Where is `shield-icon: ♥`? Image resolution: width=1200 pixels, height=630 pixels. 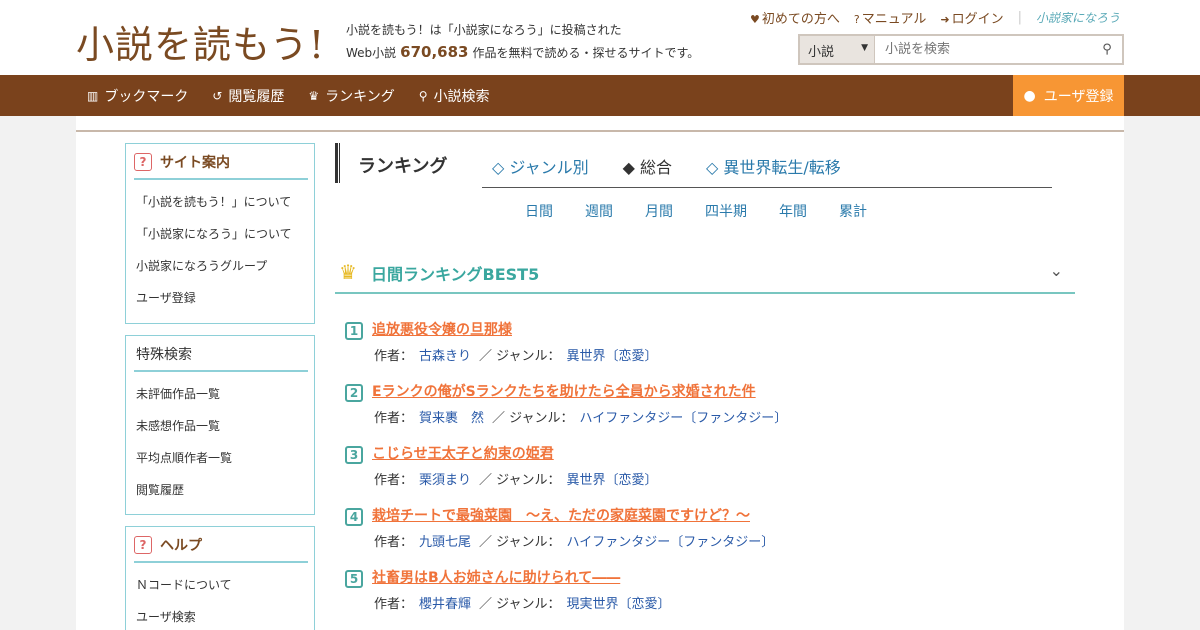
shield-icon: ♥ is located at coordinates (755, 19).